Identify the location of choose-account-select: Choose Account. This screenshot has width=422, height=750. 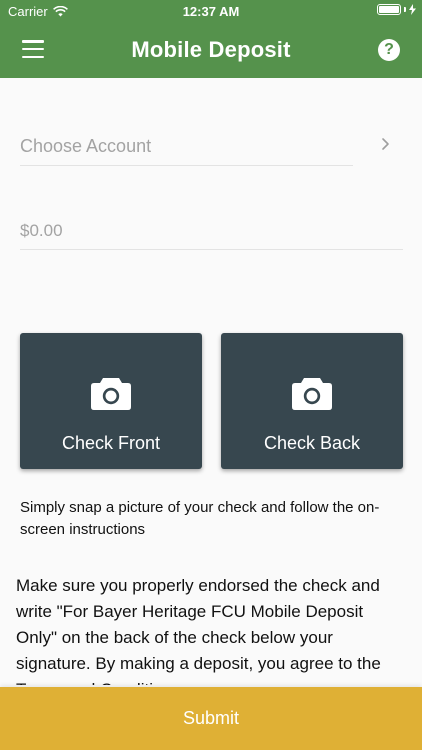
(186, 146).